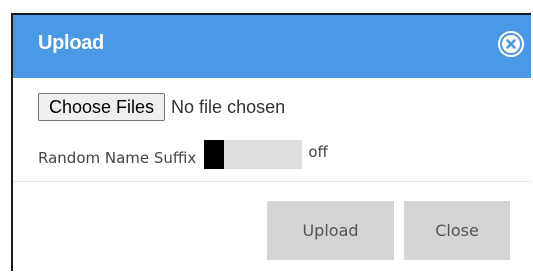 Image resolution: width=533 pixels, height=273 pixels. I want to click on file-input-row: Choose Files No file chosen, so click(161, 107).